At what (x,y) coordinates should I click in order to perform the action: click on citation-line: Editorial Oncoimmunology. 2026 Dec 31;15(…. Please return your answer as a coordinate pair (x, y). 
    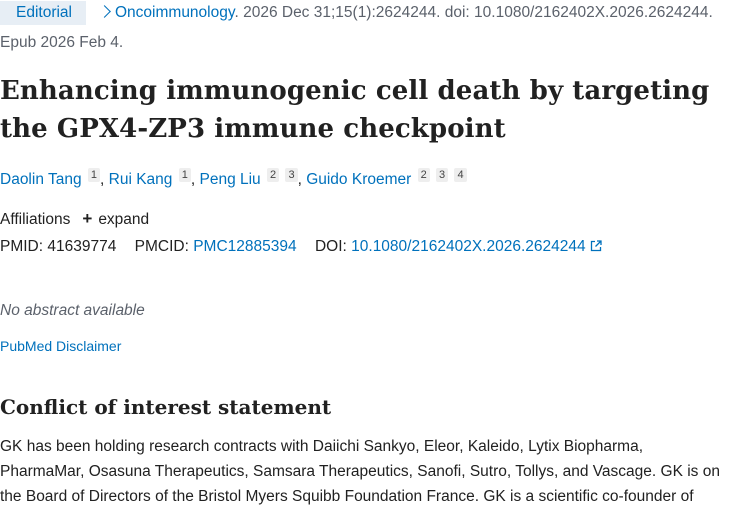
    Looking at the image, I should click on (375, 13).